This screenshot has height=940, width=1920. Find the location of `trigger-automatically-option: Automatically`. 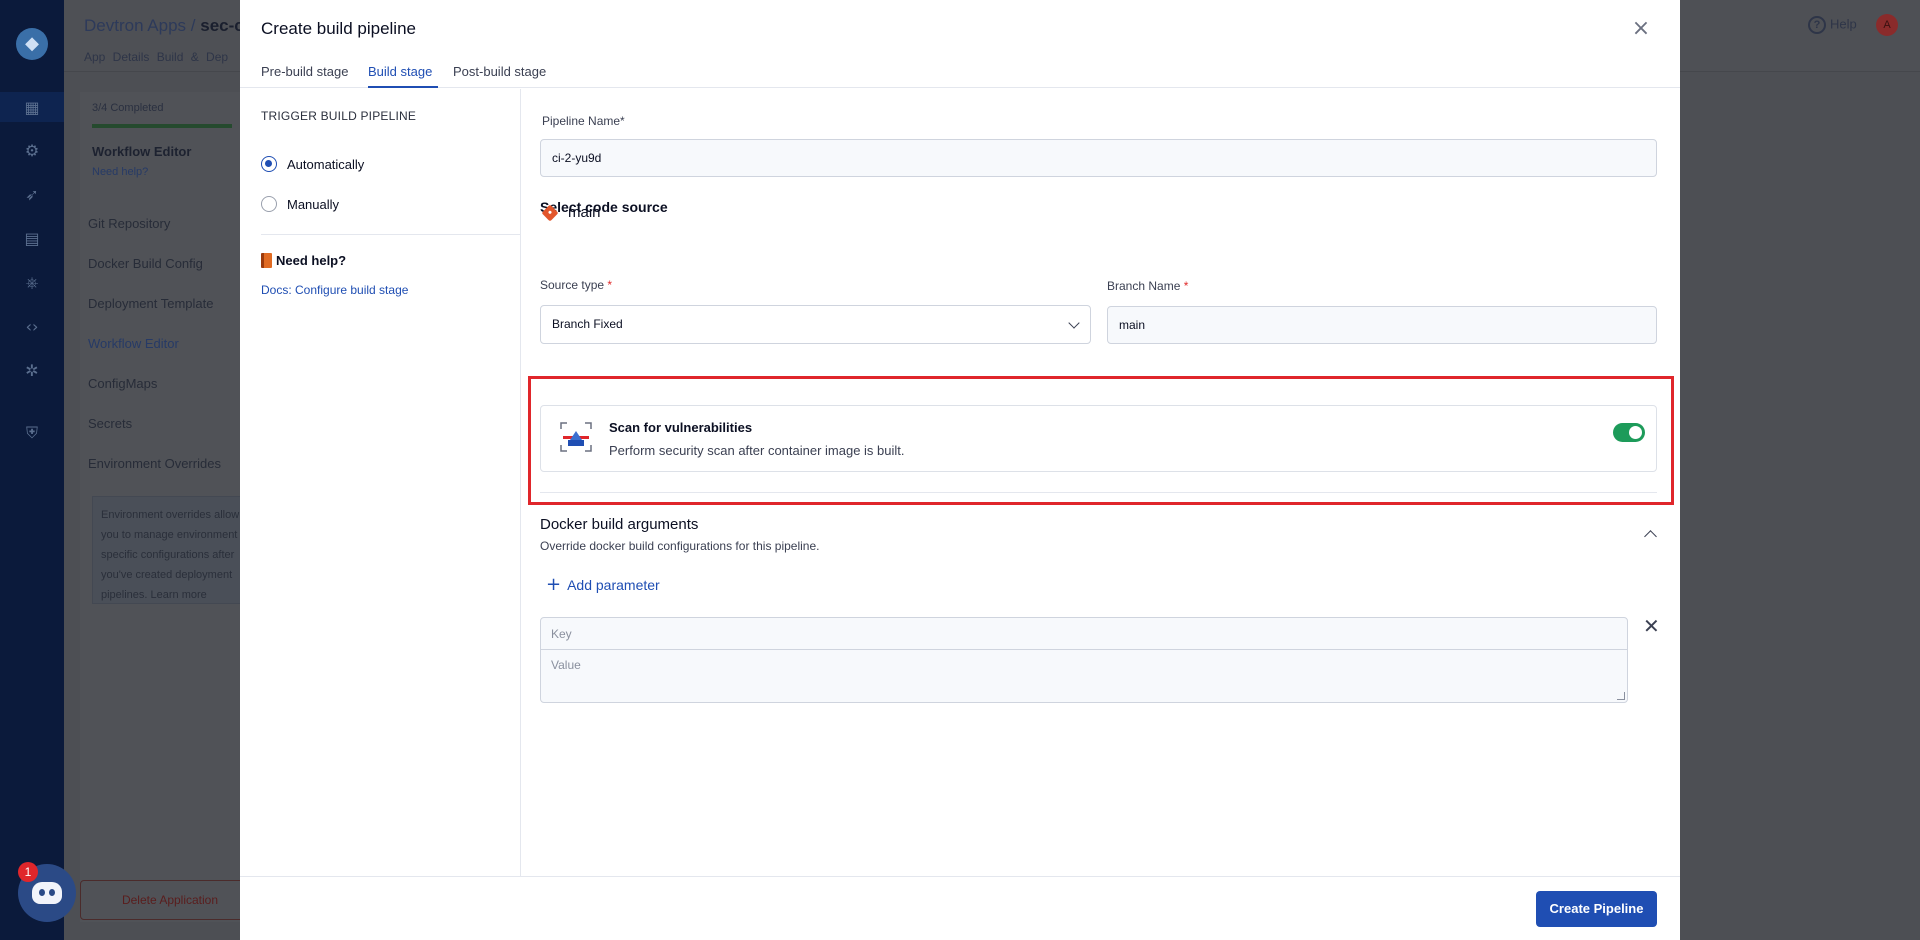

trigger-automatically-option: Automatically is located at coordinates (312, 164).